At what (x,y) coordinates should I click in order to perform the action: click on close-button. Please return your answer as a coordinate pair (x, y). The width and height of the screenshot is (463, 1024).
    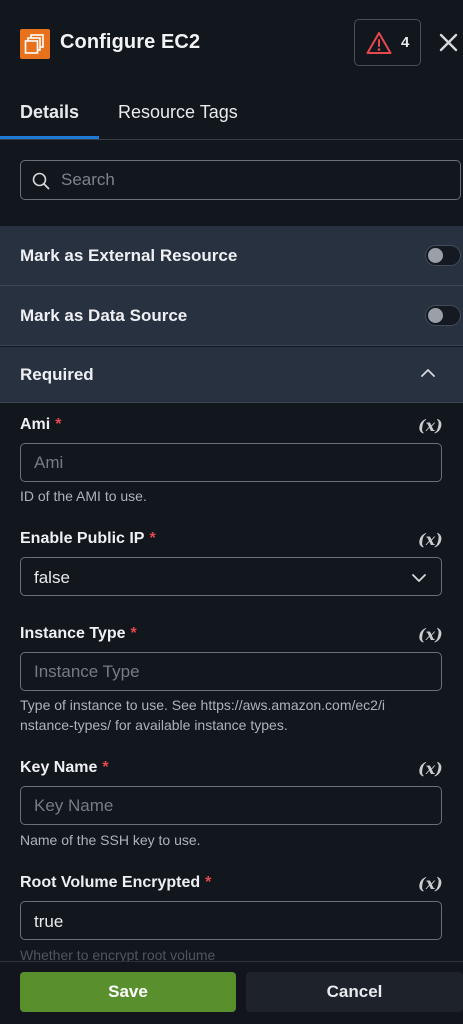
    Looking at the image, I should click on (449, 43).